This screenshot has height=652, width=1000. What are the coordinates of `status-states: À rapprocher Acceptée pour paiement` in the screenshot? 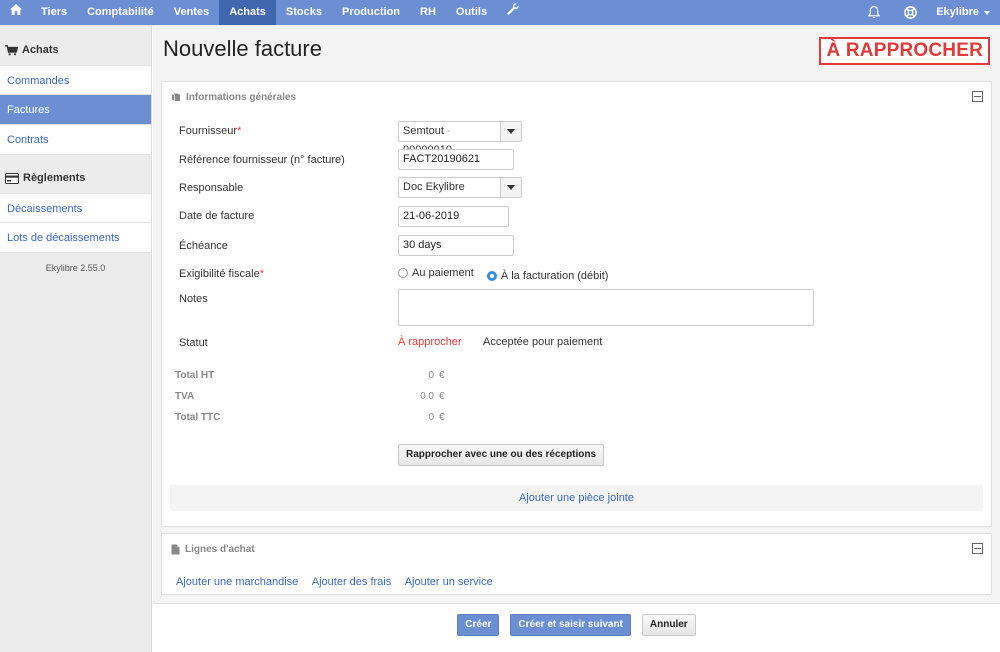 It's located at (500, 342).